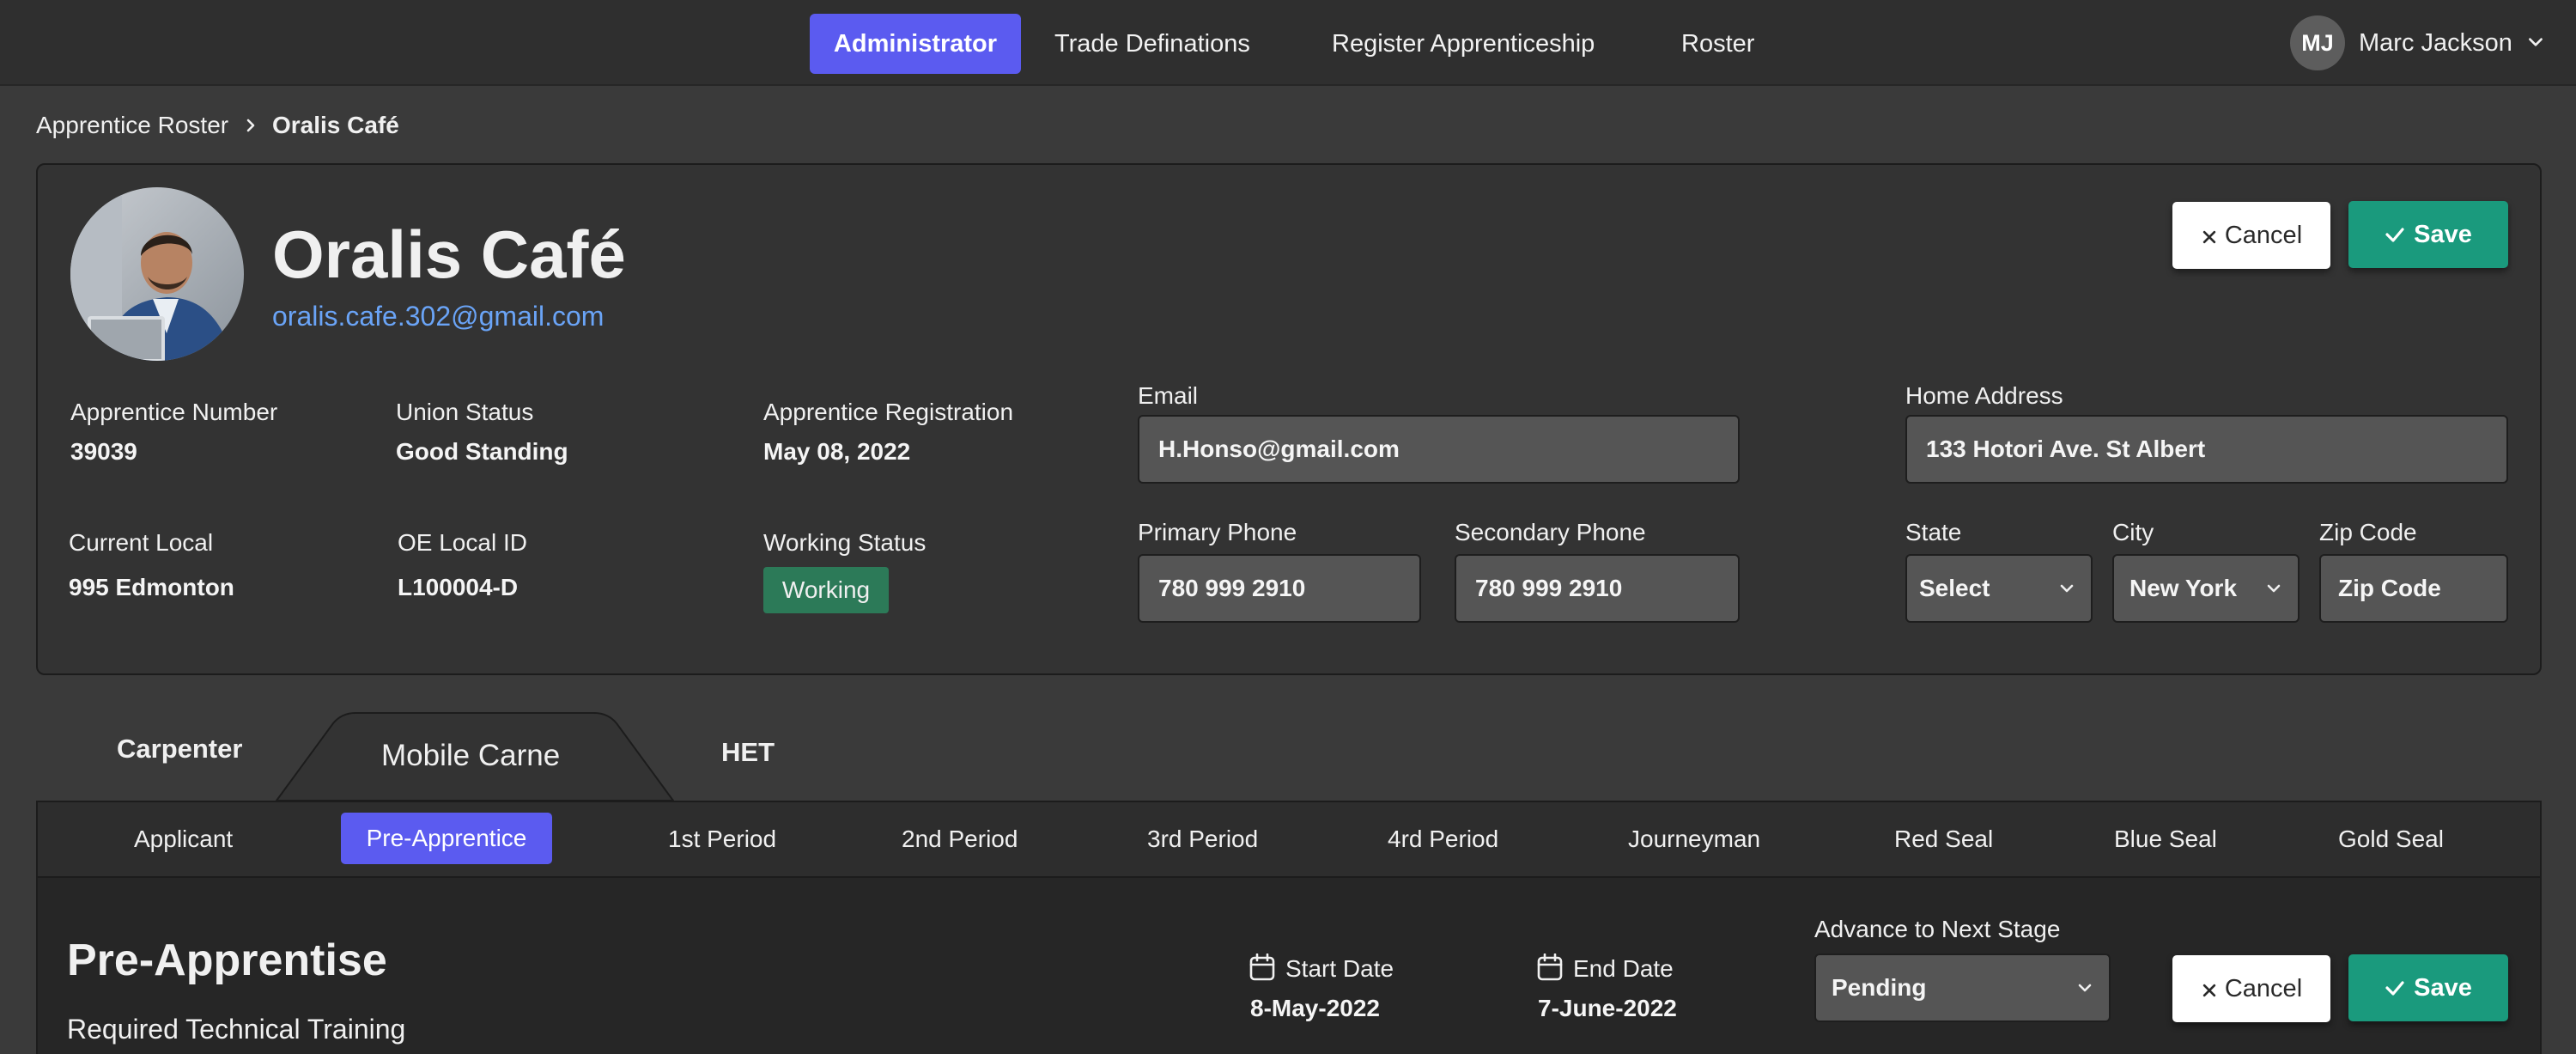 Image resolution: width=2576 pixels, height=1054 pixels. Describe the element at coordinates (470, 756) in the screenshot. I see `tab-mobile-carne: Mobile Carne` at that location.